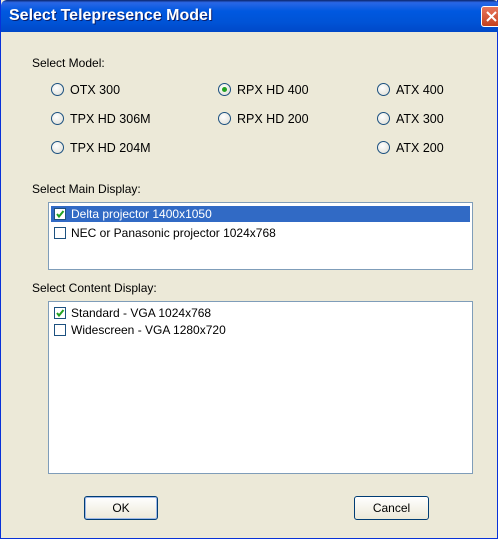  What do you see at coordinates (110, 119) in the screenshot?
I see `radio-label: TPX HD 306M` at bounding box center [110, 119].